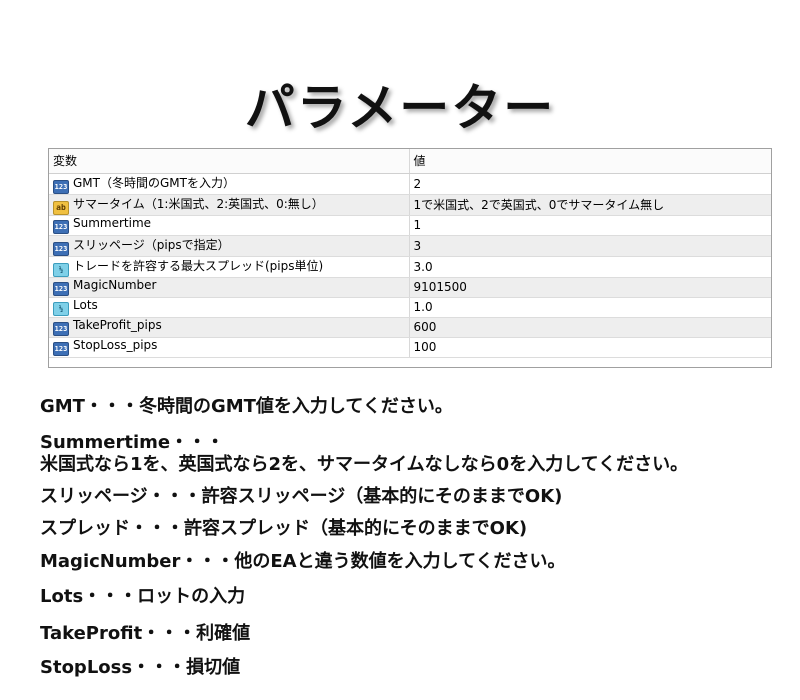 The height and width of the screenshot is (700, 800). What do you see at coordinates (115, 345) in the screenshot?
I see `variable-name: StopLoss_pips` at bounding box center [115, 345].